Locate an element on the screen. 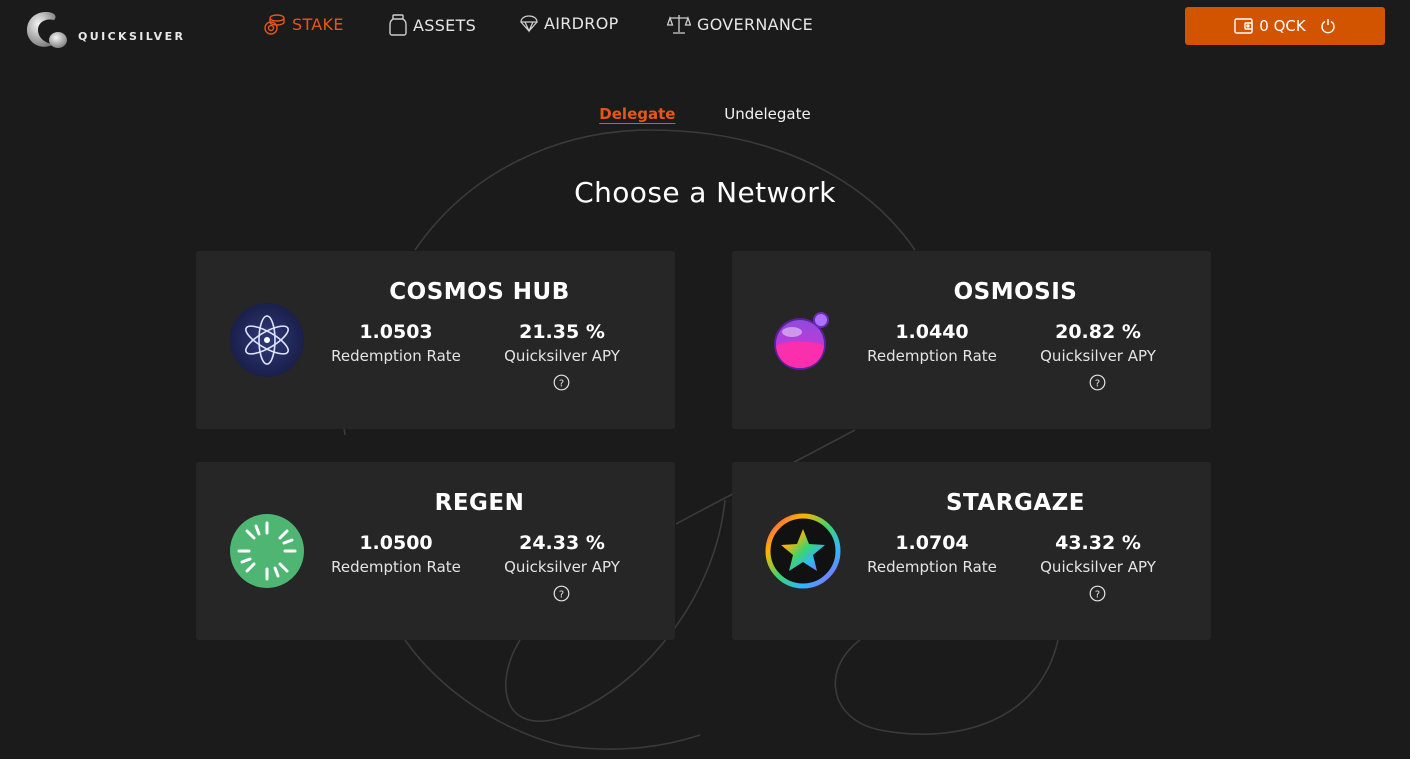  network-name: COSMOS HUB is located at coordinates (479, 292).